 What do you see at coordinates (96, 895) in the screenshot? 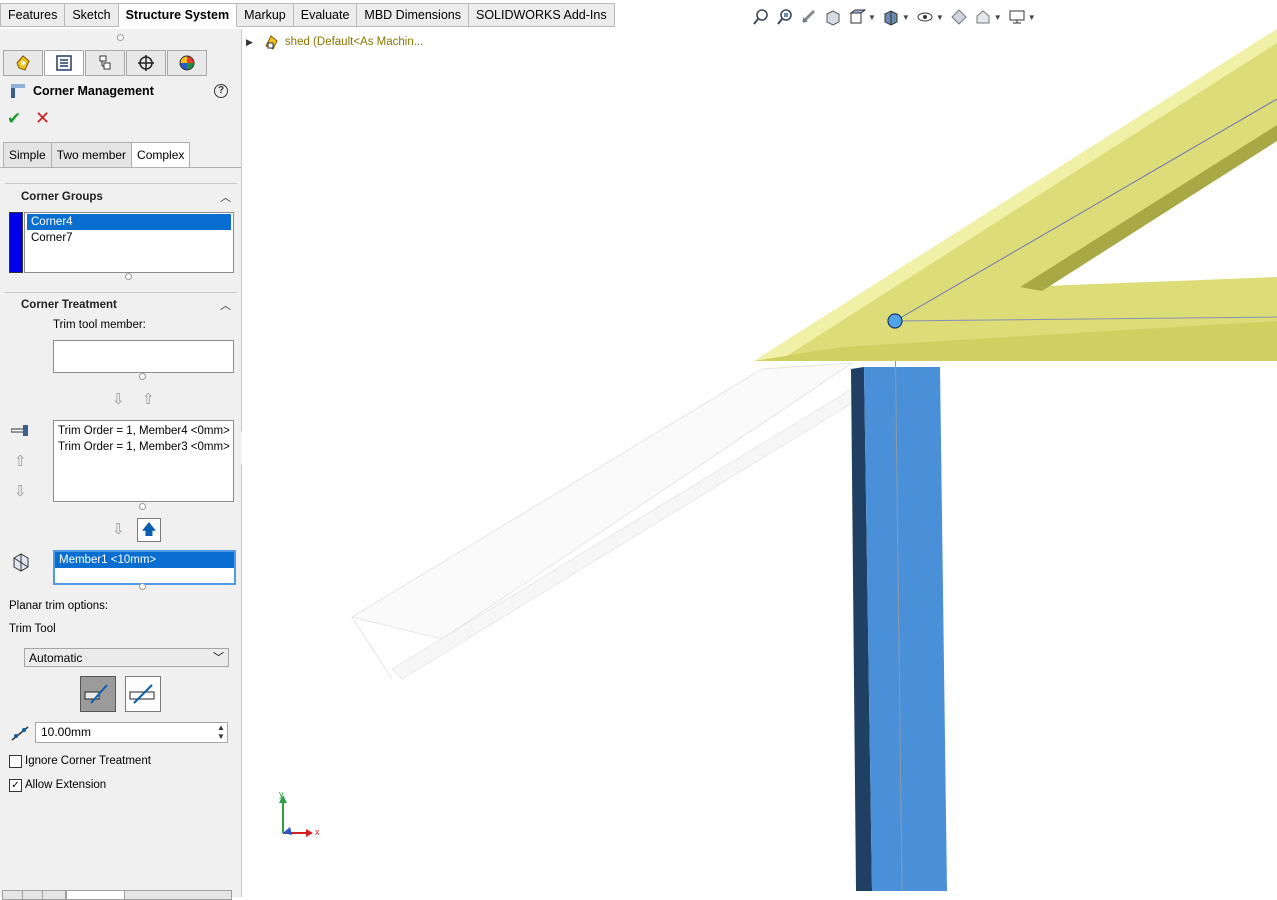
I see `bottom-tab-model` at bounding box center [96, 895].